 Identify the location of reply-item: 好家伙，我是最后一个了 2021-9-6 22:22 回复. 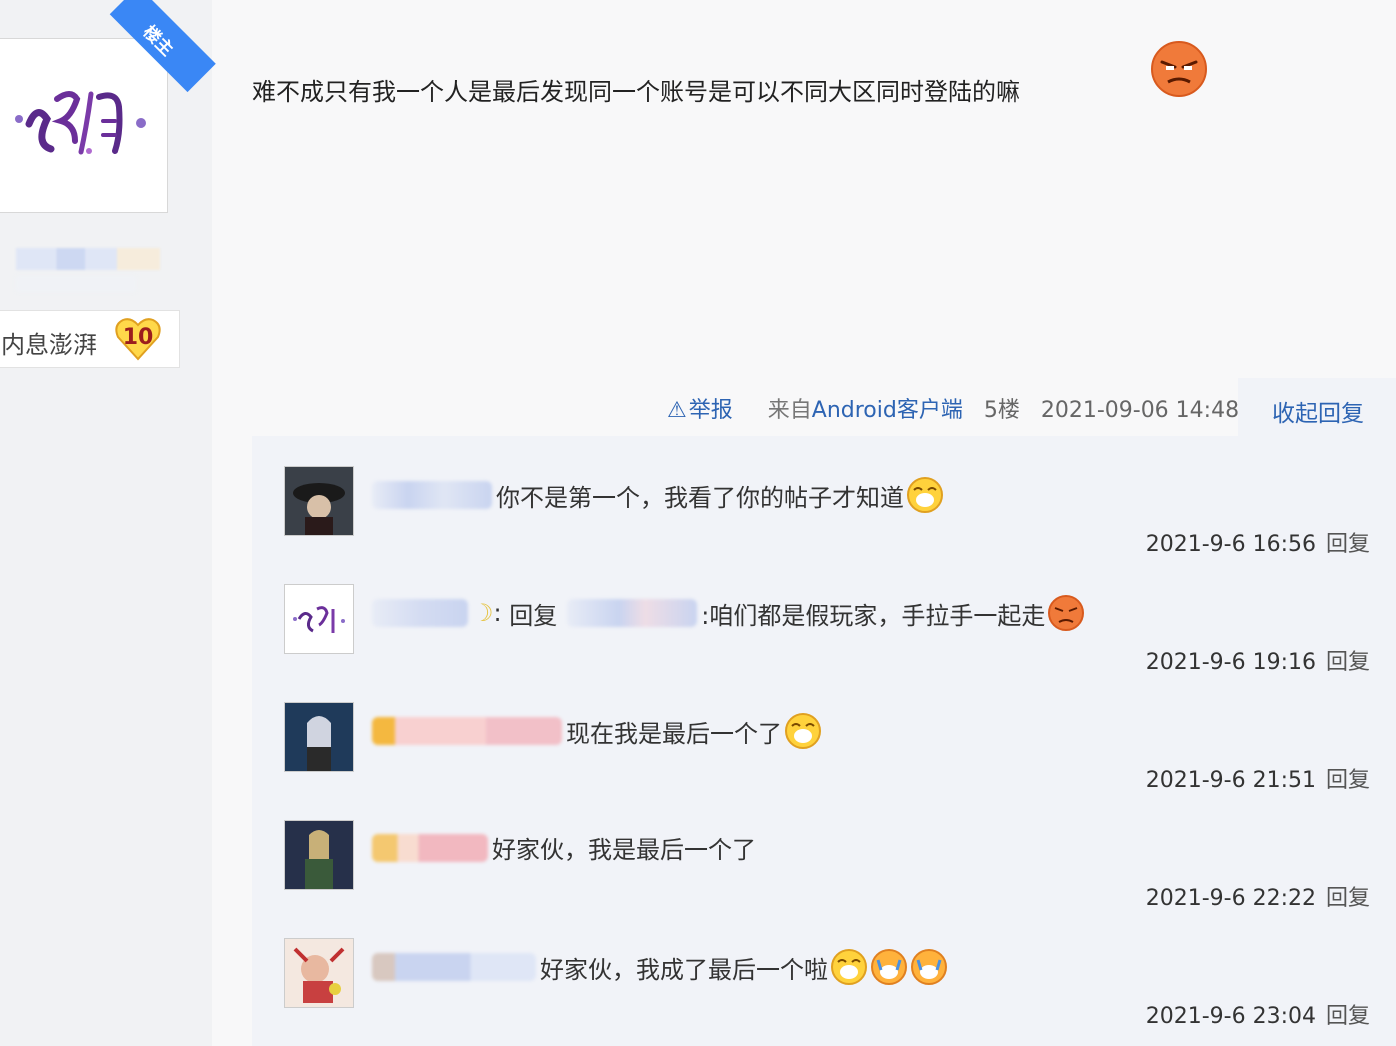
(824, 850).